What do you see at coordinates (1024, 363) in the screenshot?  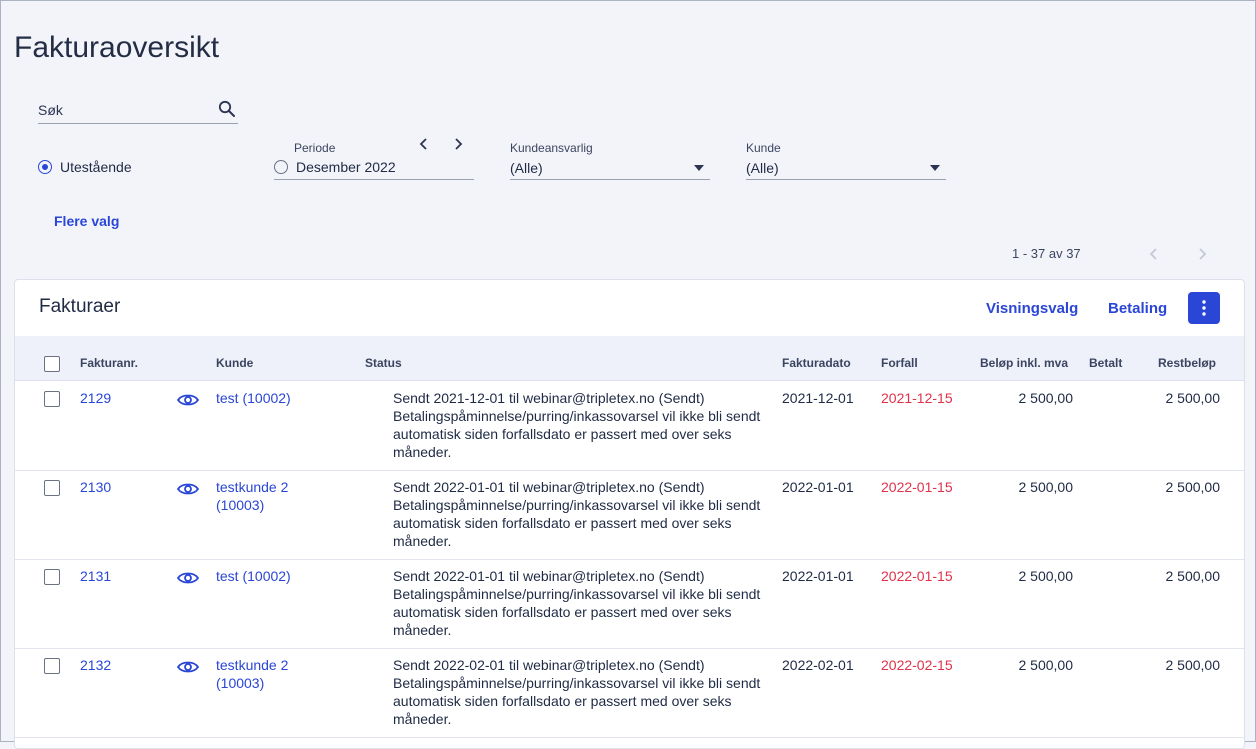 I see `column-header-amount: Beløp inkl. mva` at bounding box center [1024, 363].